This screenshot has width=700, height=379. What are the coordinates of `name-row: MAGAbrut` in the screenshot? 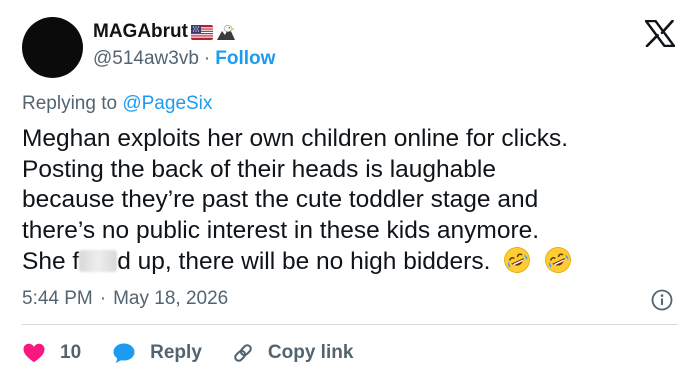 It's located at (184, 32).